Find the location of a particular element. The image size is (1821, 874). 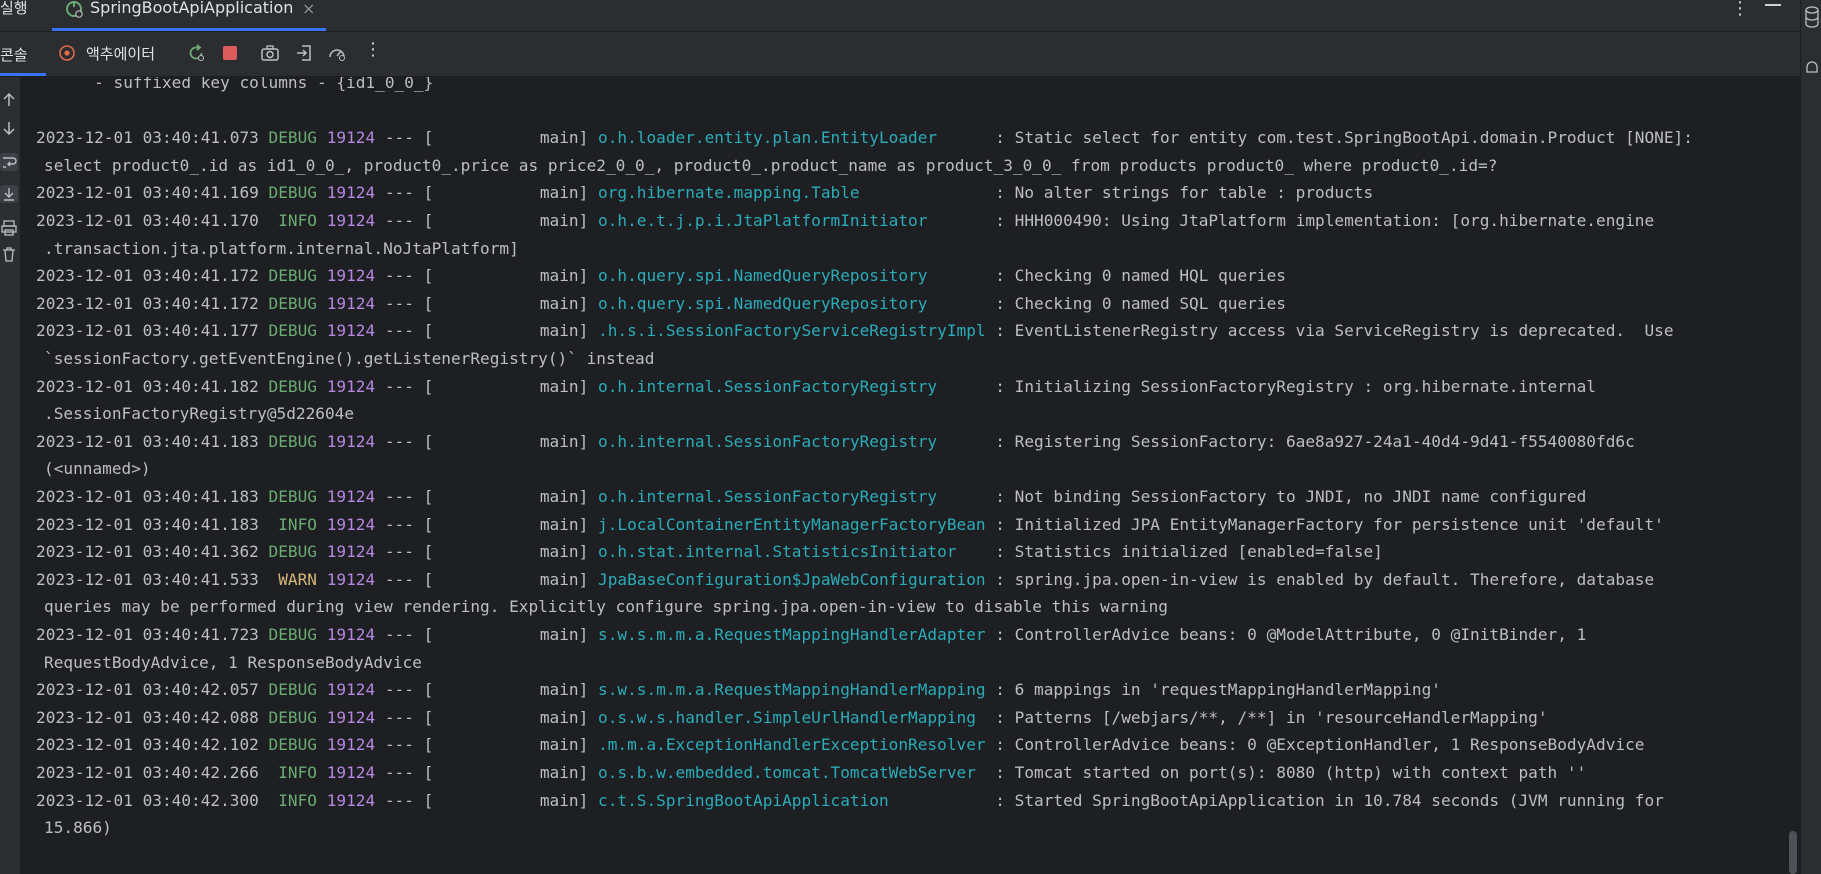

profiler-icon is located at coordinates (337, 53).